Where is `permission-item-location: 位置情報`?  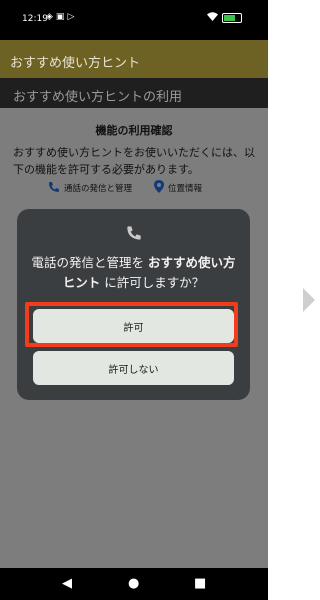 permission-item-location: 位置情報 is located at coordinates (178, 188).